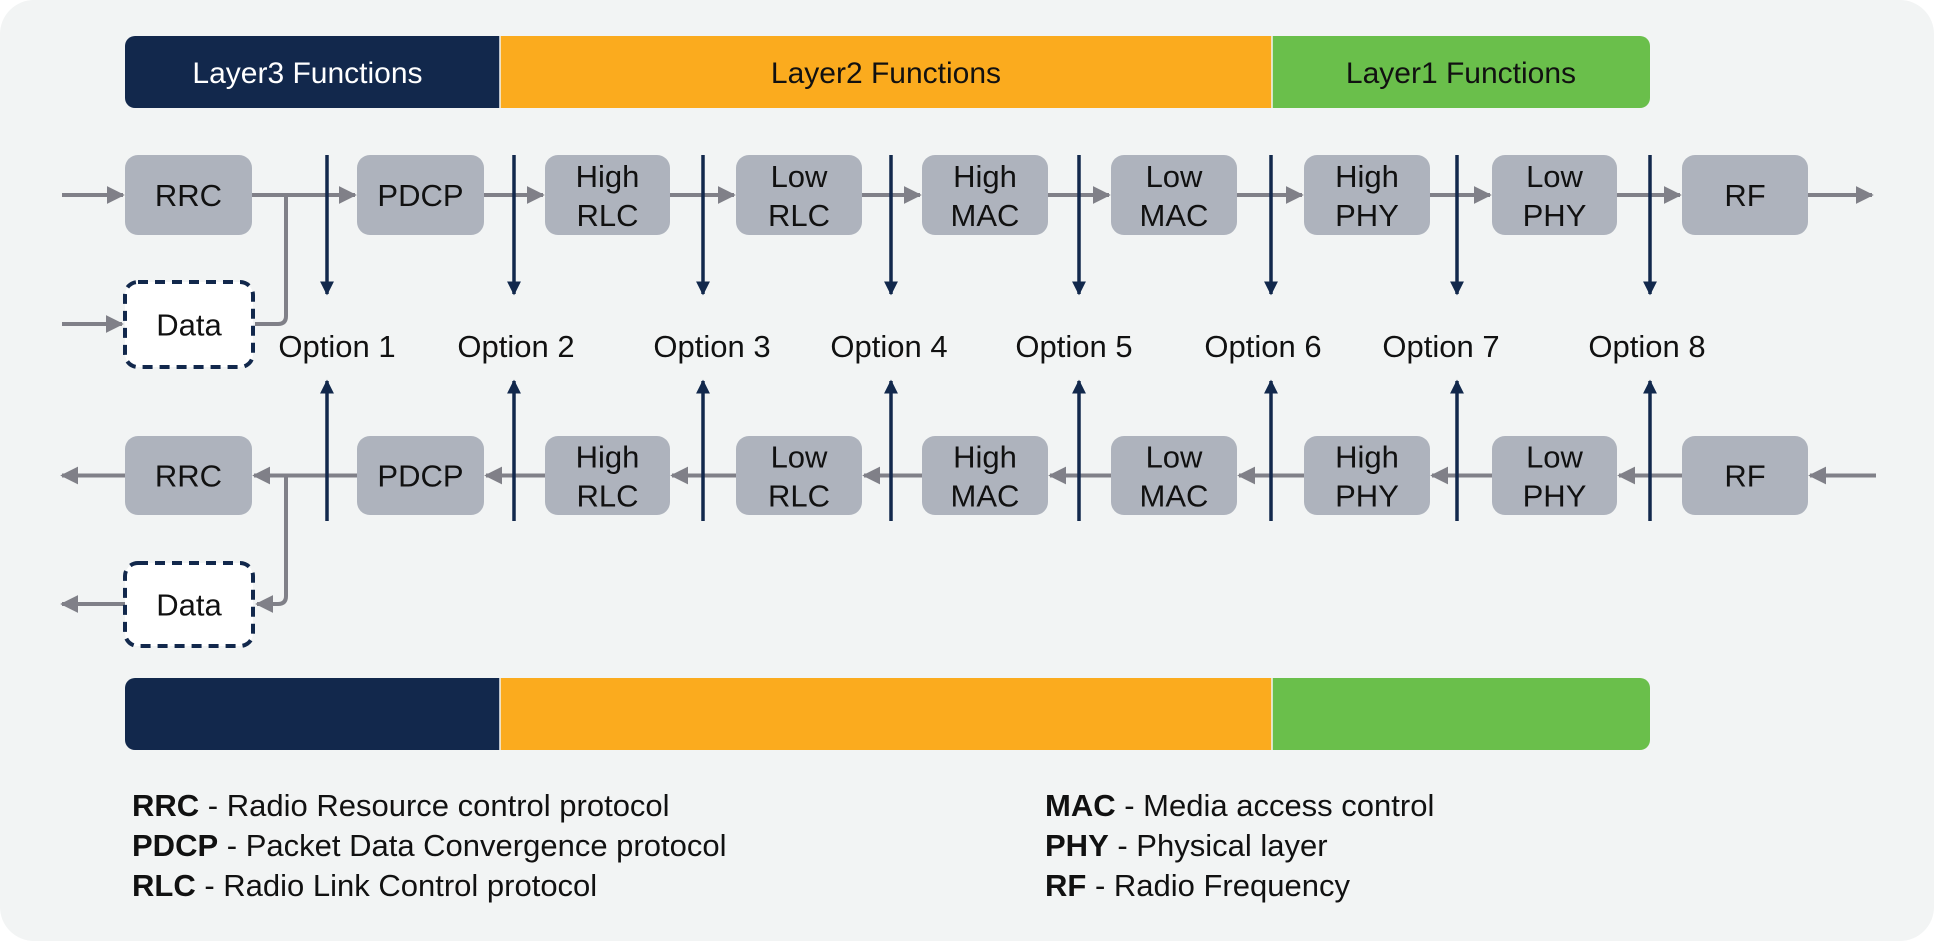 The height and width of the screenshot is (943, 1936). I want to click on bar-segments, so click(887, 714).